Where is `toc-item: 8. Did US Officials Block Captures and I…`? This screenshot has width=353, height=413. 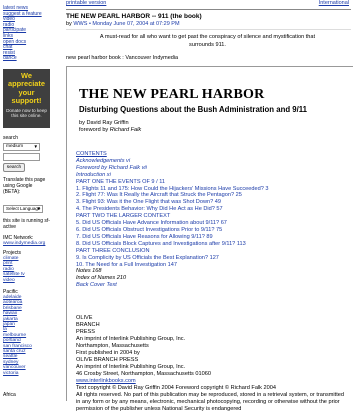 toc-item: 8. Did US Officials Block Captures and I… is located at coordinates (211, 244).